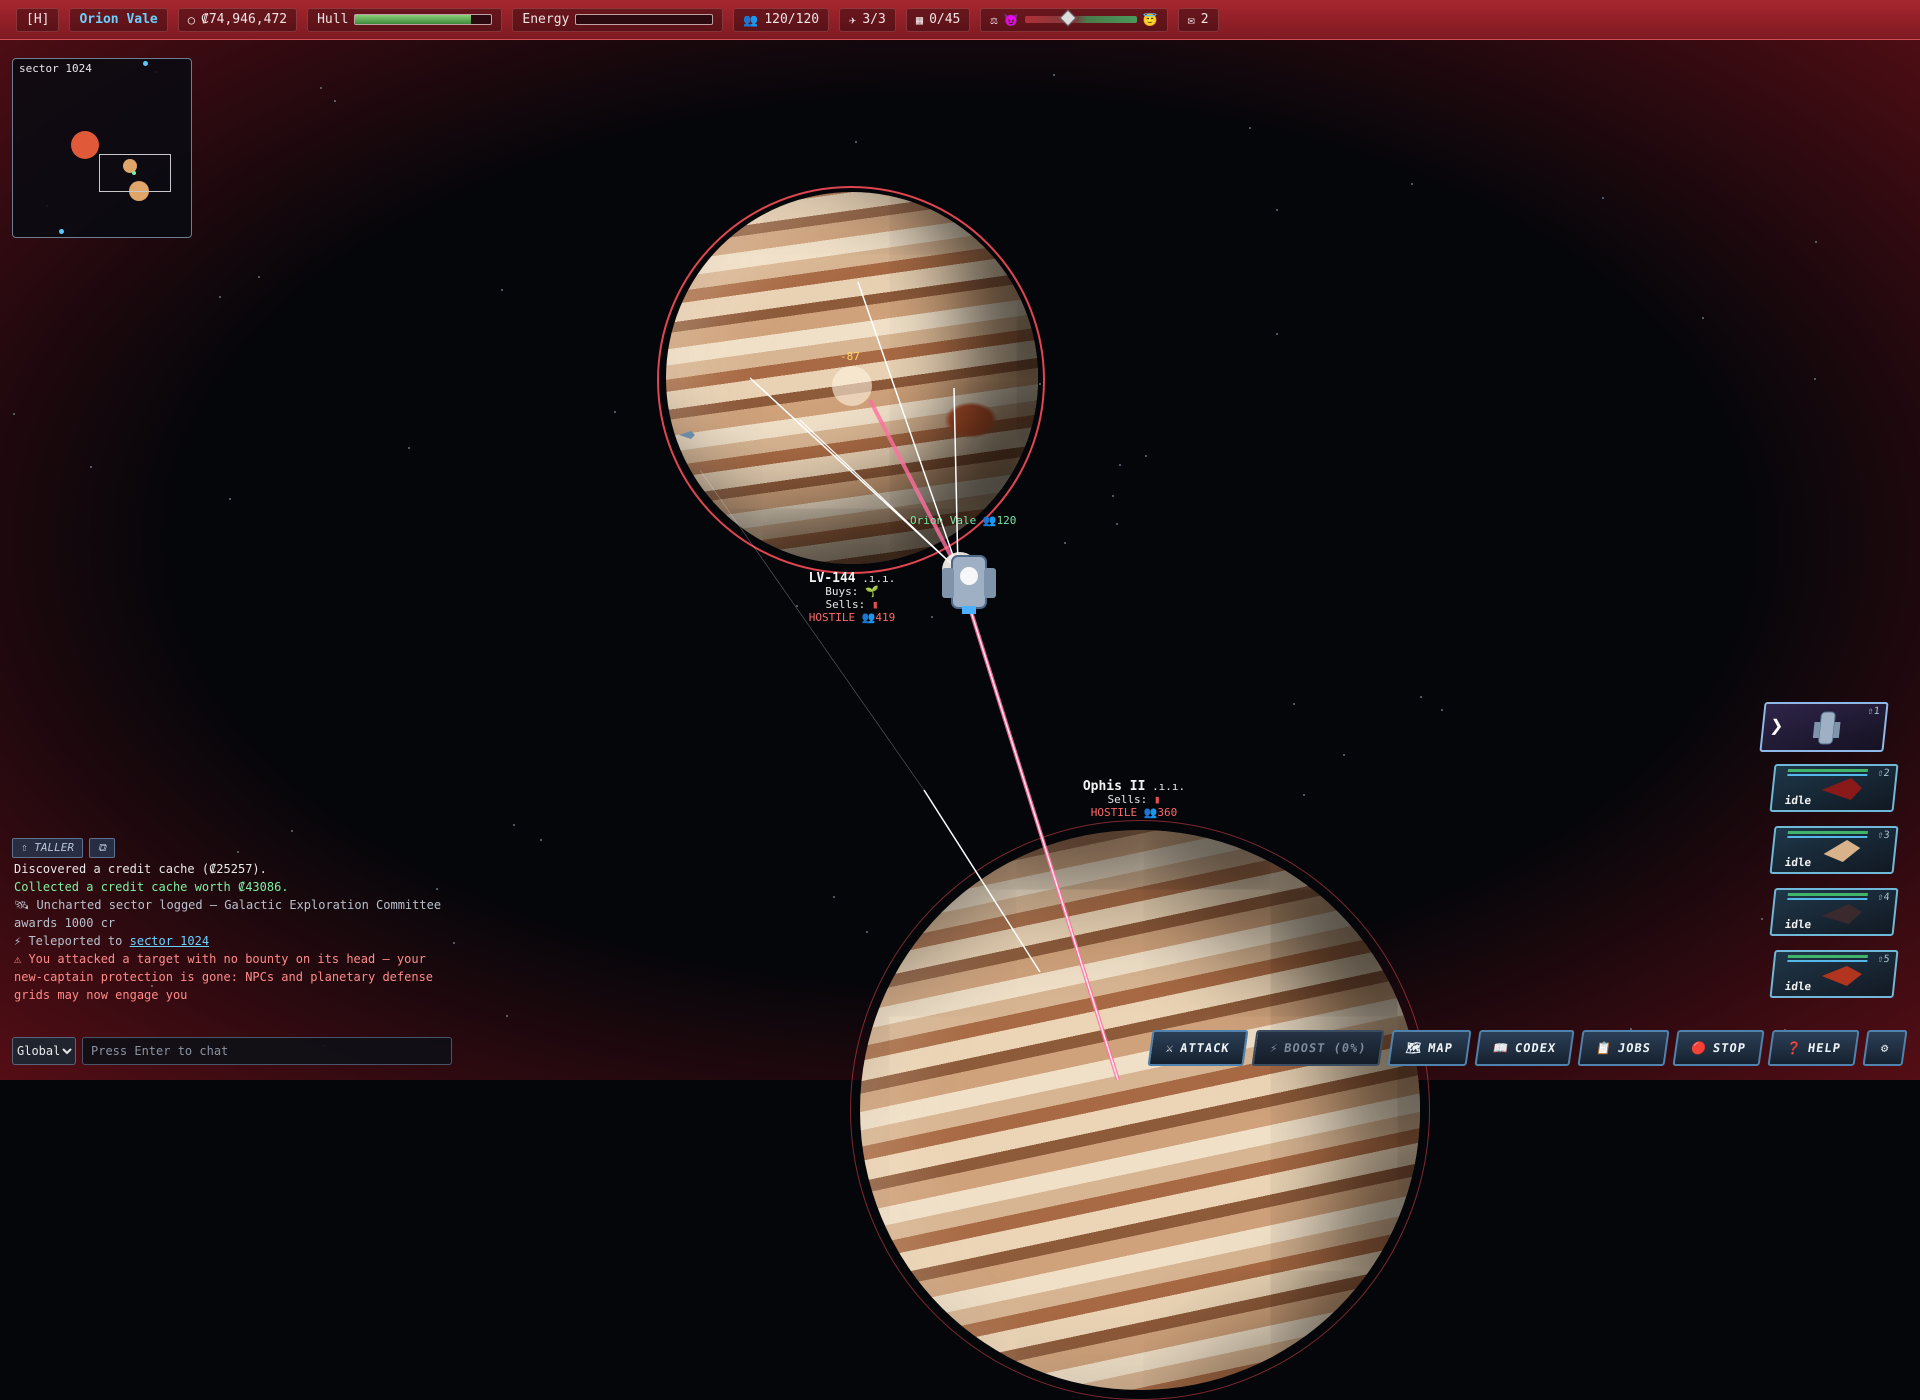 Image resolution: width=1920 pixels, height=1400 pixels. I want to click on slot-number-value: 5, so click(1886, 959).